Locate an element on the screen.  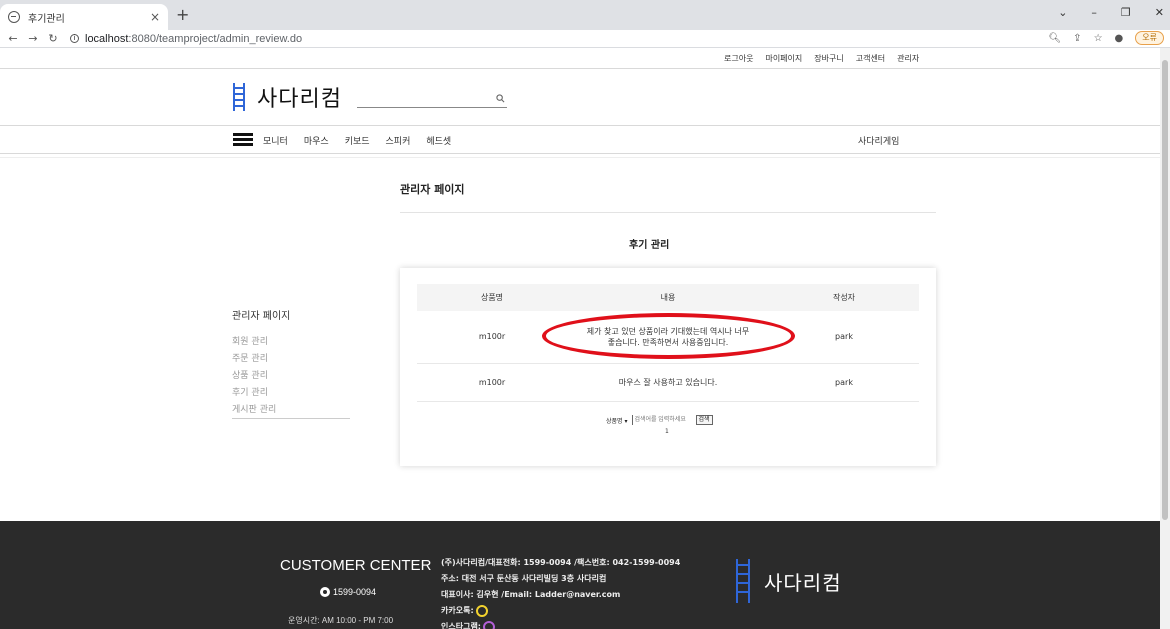
nav-bottom-divider is located at coordinates (580, 153).